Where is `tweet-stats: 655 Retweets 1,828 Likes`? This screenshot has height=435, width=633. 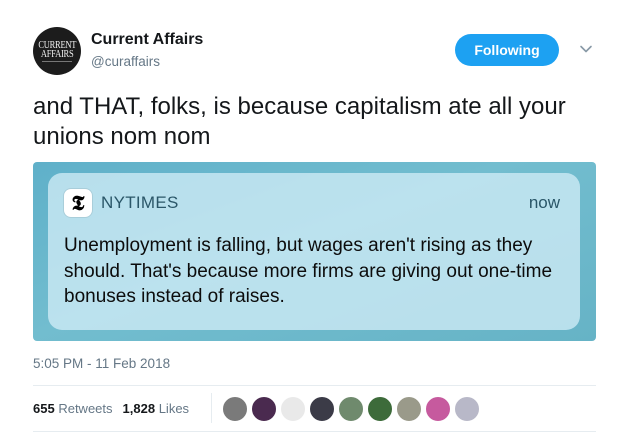 tweet-stats: 655 Retweets 1,828 Likes is located at coordinates (111, 408).